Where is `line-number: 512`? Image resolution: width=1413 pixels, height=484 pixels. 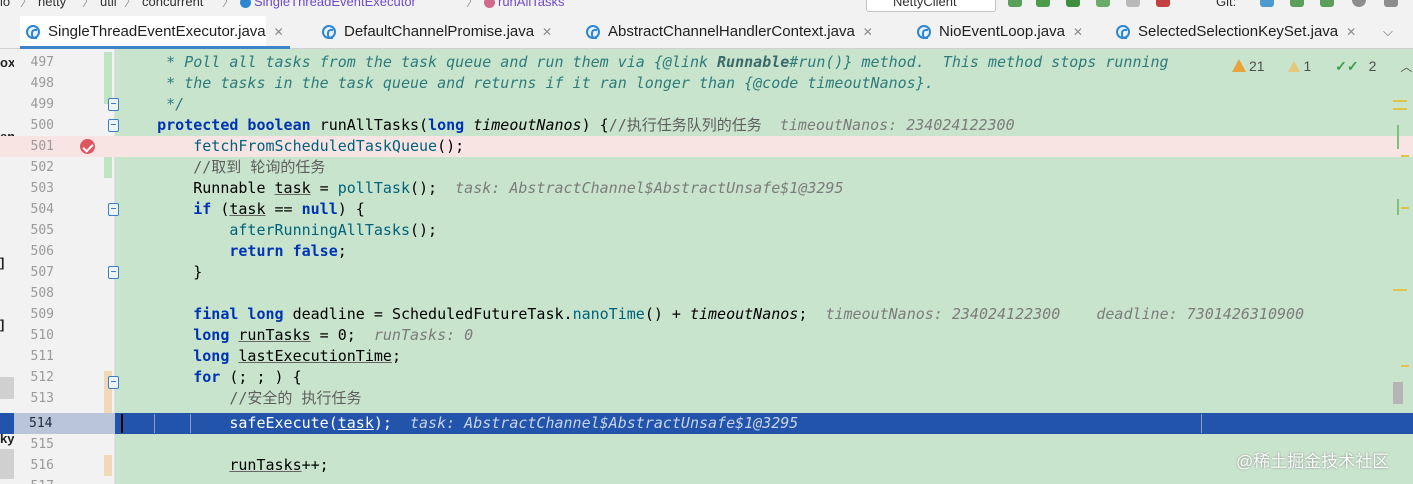 line-number: 512 is located at coordinates (42, 377).